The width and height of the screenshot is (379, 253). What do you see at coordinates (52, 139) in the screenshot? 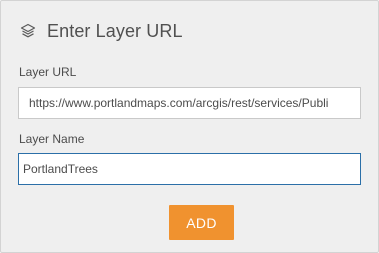
I see `layer-name-label: Layer Name` at bounding box center [52, 139].